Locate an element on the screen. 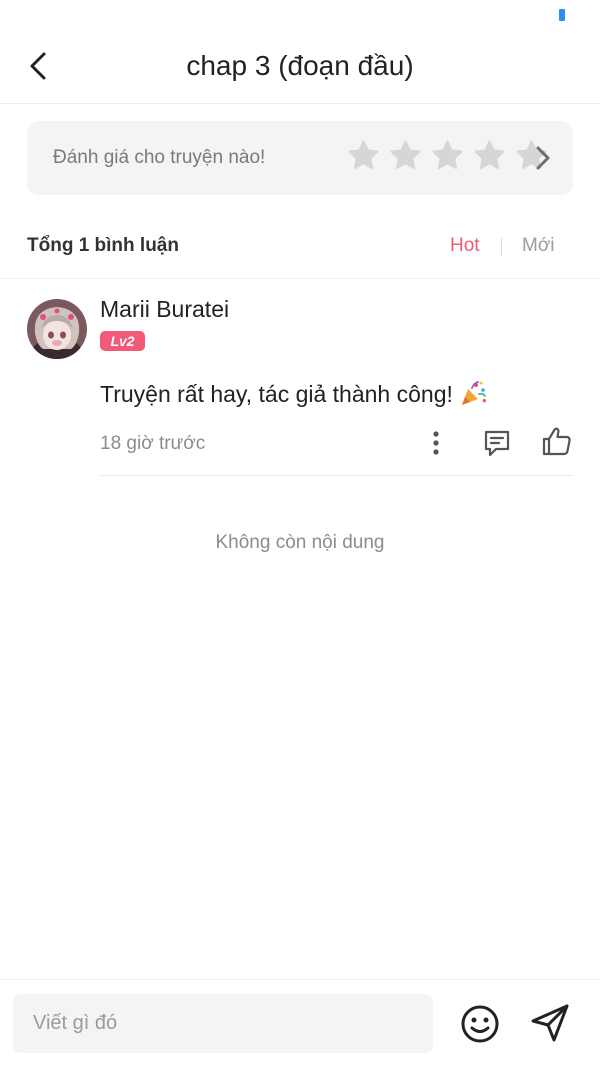 This screenshot has height=1067, width=600. chevron-right-icon is located at coordinates (543, 158).